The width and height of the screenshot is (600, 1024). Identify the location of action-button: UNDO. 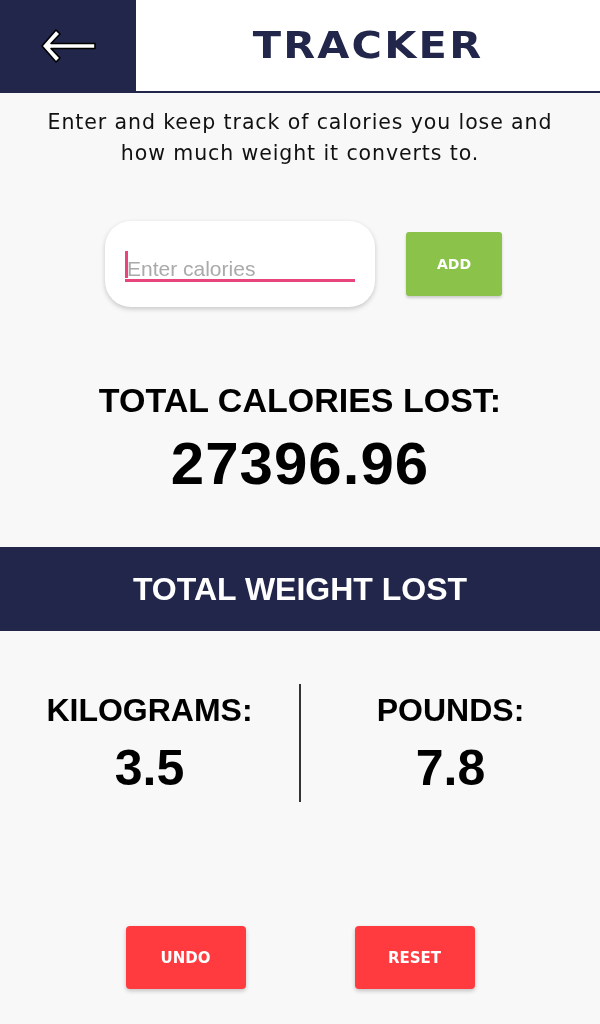
(185, 957).